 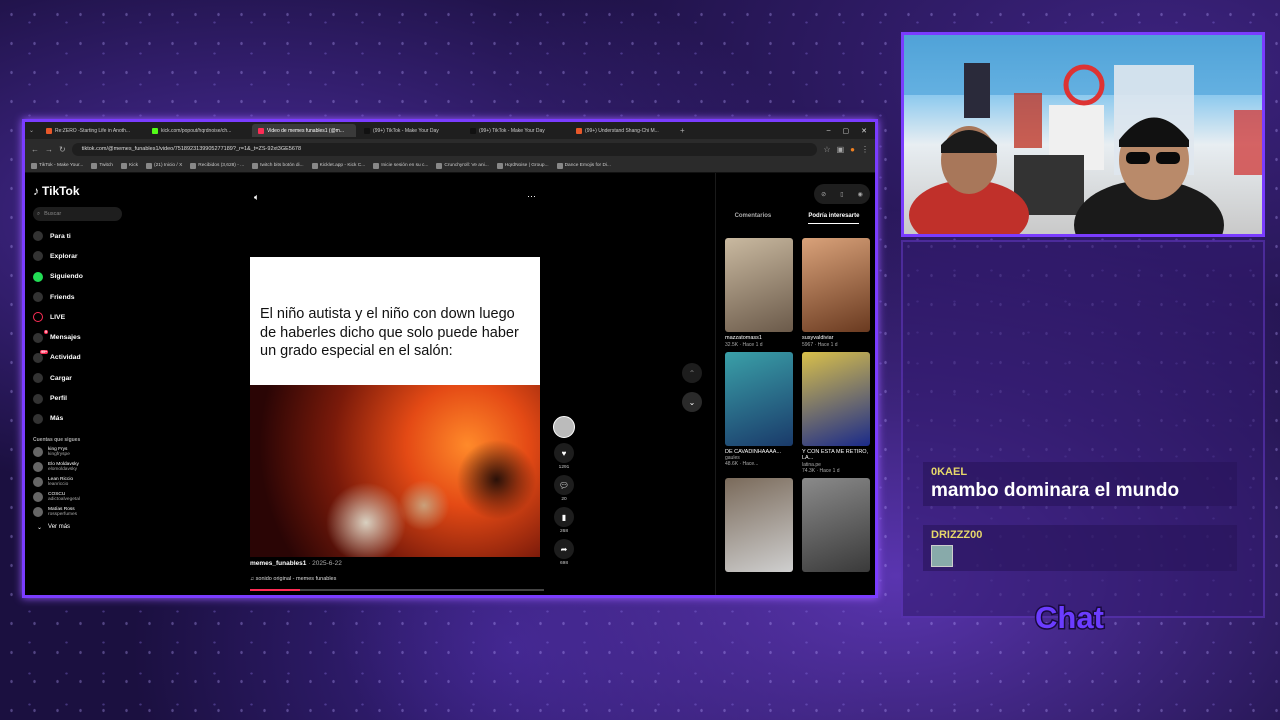 I want to click on sound-label: sonido original - memes funables, so click(x=296, y=579).